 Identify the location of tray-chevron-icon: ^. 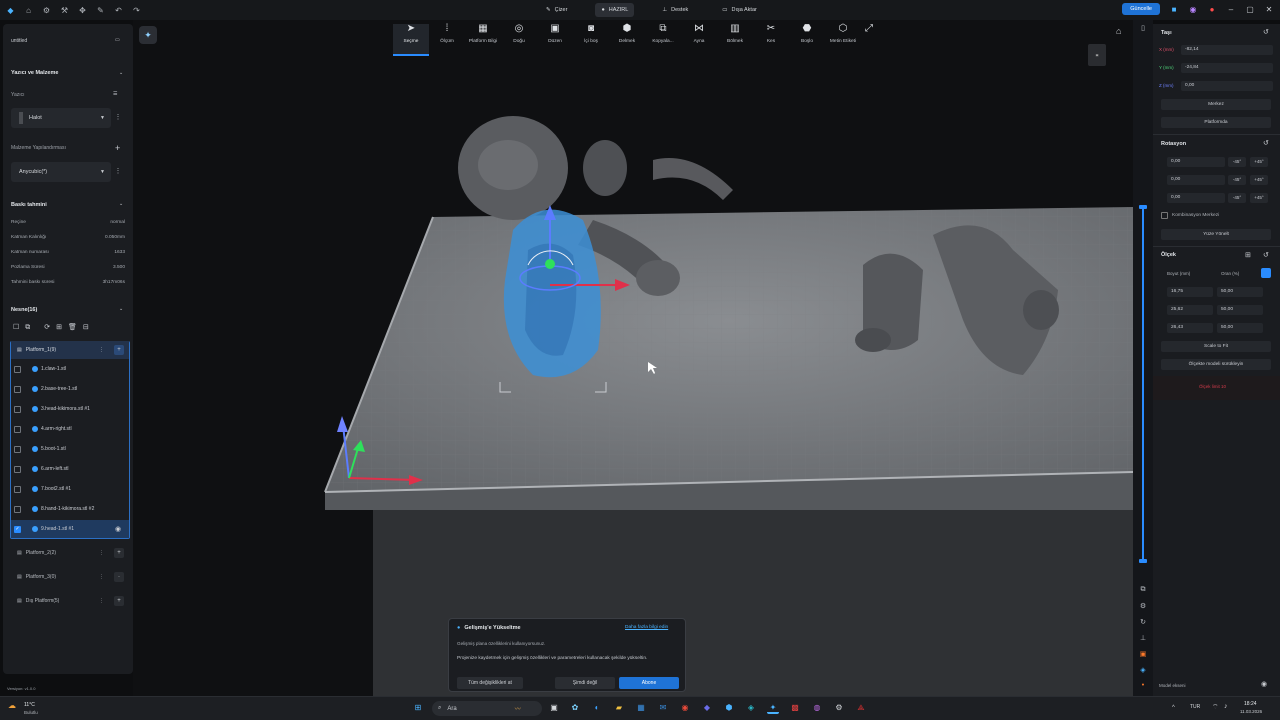
(1173, 708).